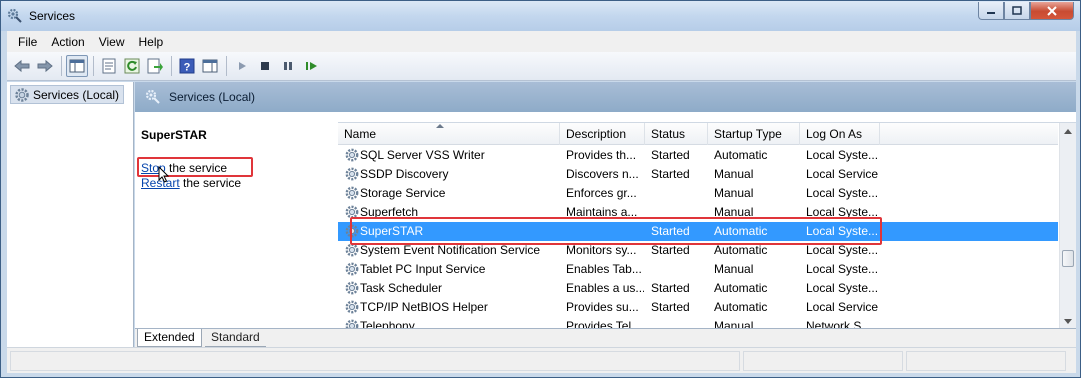  I want to click on menu-help: Help, so click(151, 42).